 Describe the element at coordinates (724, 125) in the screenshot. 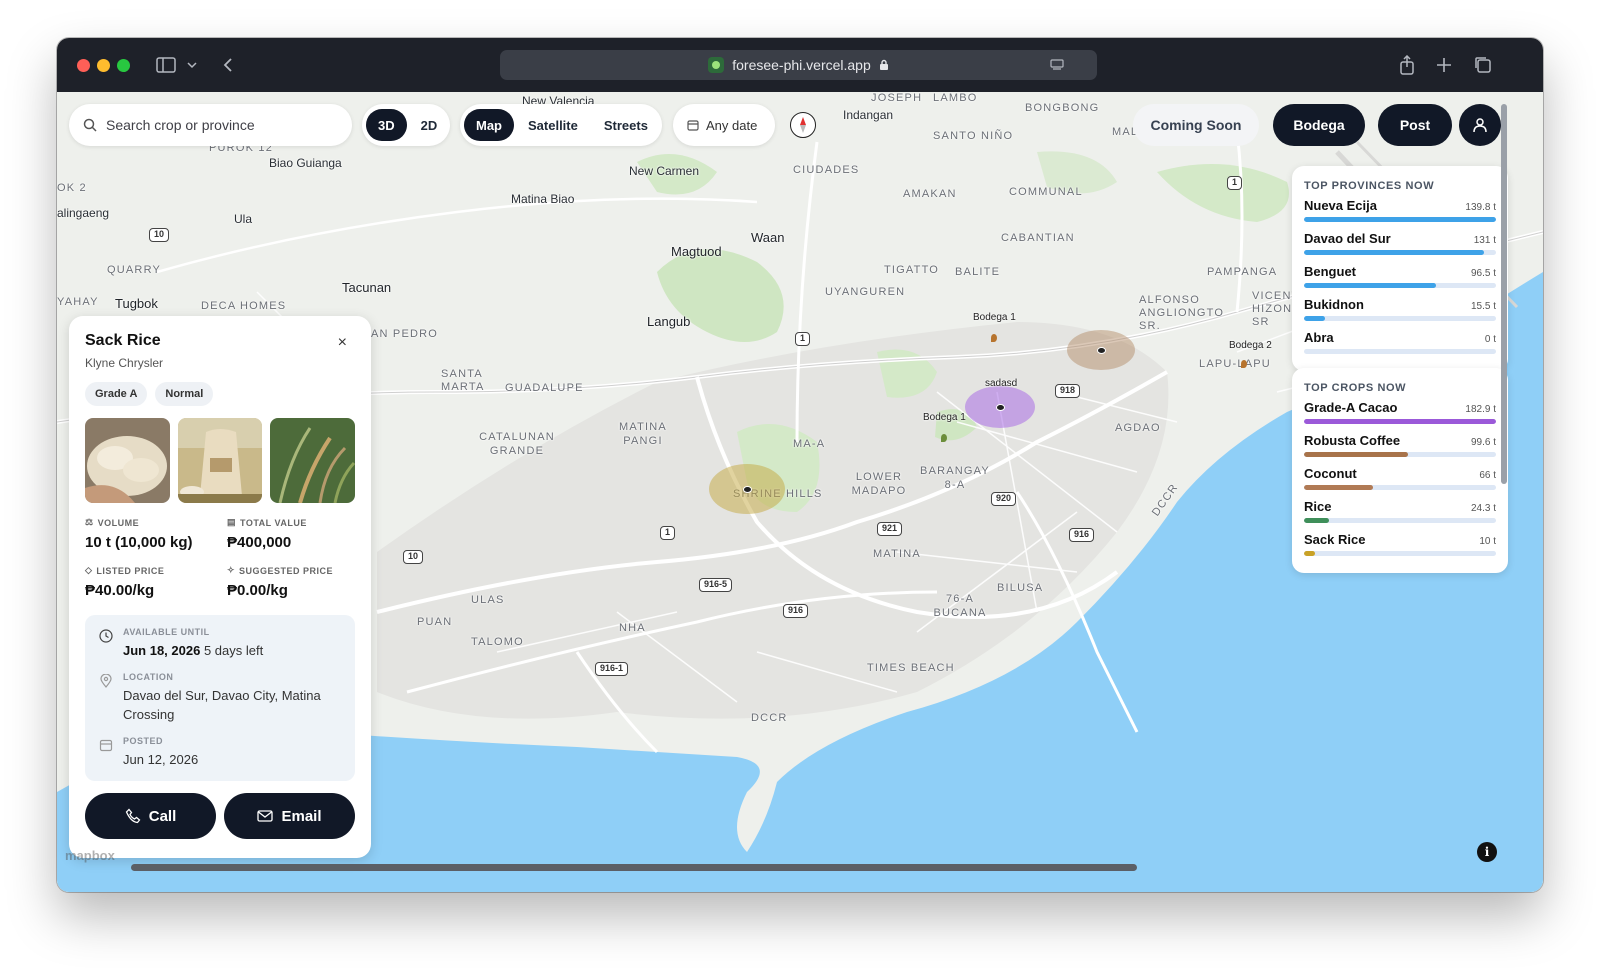

I see `date-filter-button: Any date` at that location.